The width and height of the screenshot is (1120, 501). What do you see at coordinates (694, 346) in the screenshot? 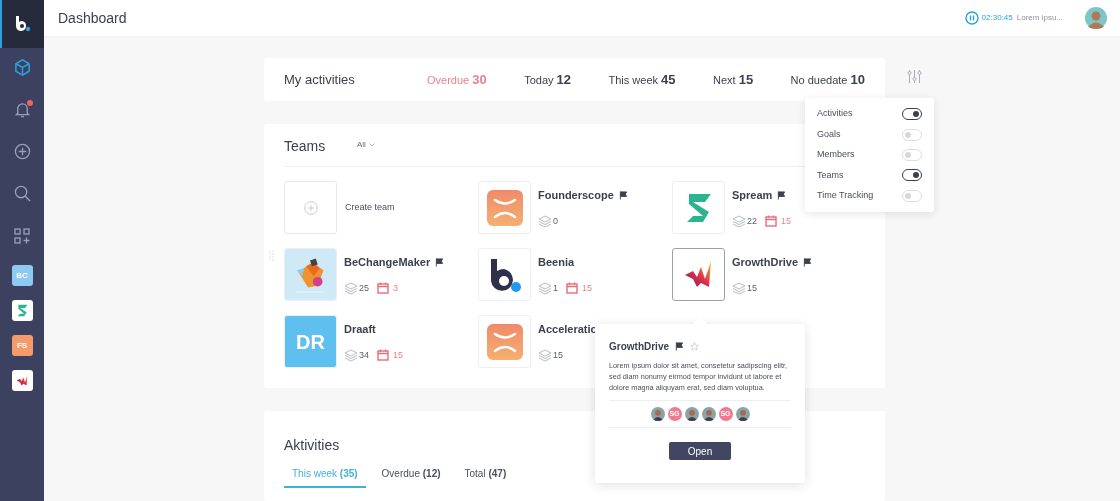
I see `star-icon` at bounding box center [694, 346].